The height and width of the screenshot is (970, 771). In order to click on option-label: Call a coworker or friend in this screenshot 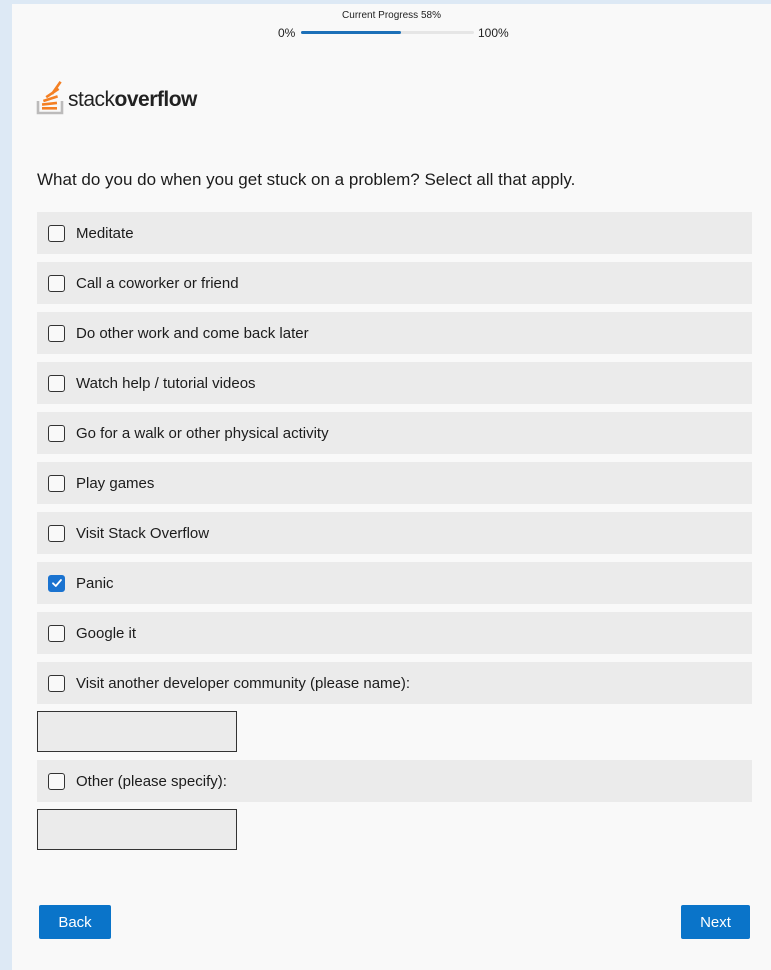, I will do `click(157, 283)`.